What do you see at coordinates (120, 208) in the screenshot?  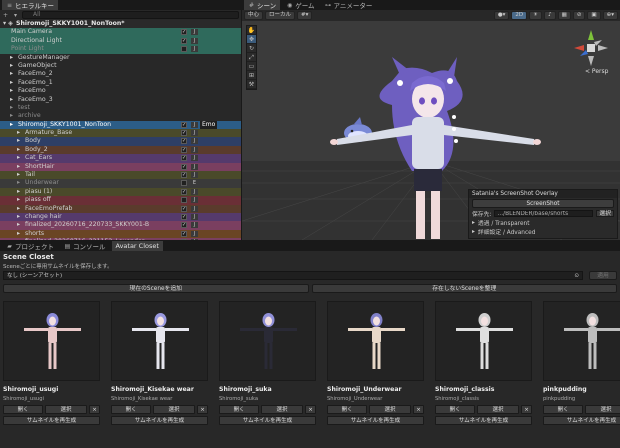 I see `hierarchy-item: ▸ FaceEmoPrefab ✓ J` at bounding box center [120, 208].